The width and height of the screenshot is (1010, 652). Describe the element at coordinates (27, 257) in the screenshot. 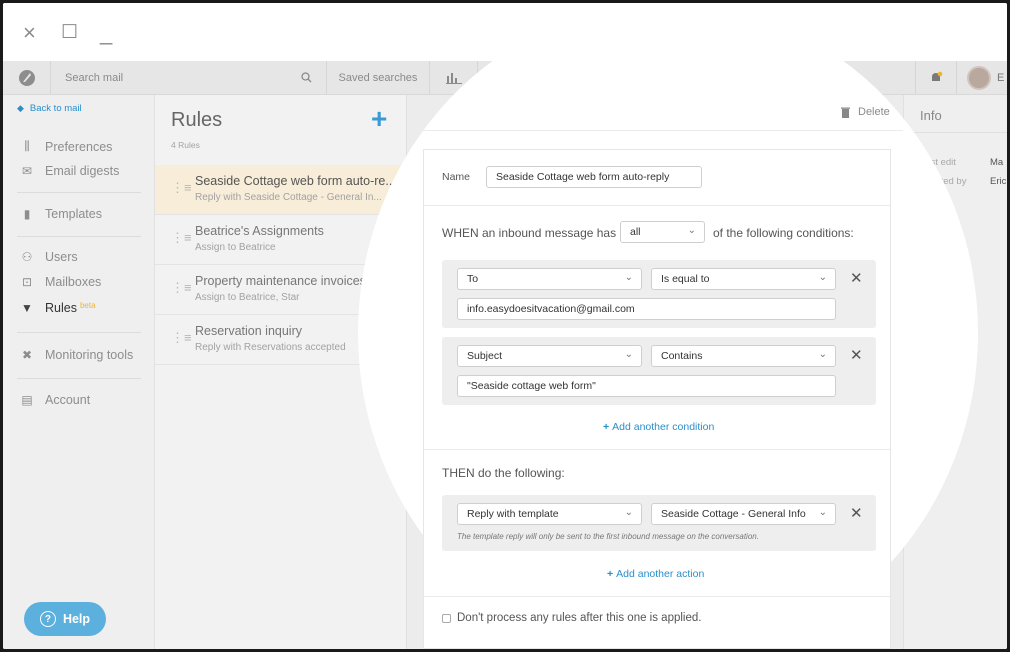

I see `users-icon: ⚇` at that location.